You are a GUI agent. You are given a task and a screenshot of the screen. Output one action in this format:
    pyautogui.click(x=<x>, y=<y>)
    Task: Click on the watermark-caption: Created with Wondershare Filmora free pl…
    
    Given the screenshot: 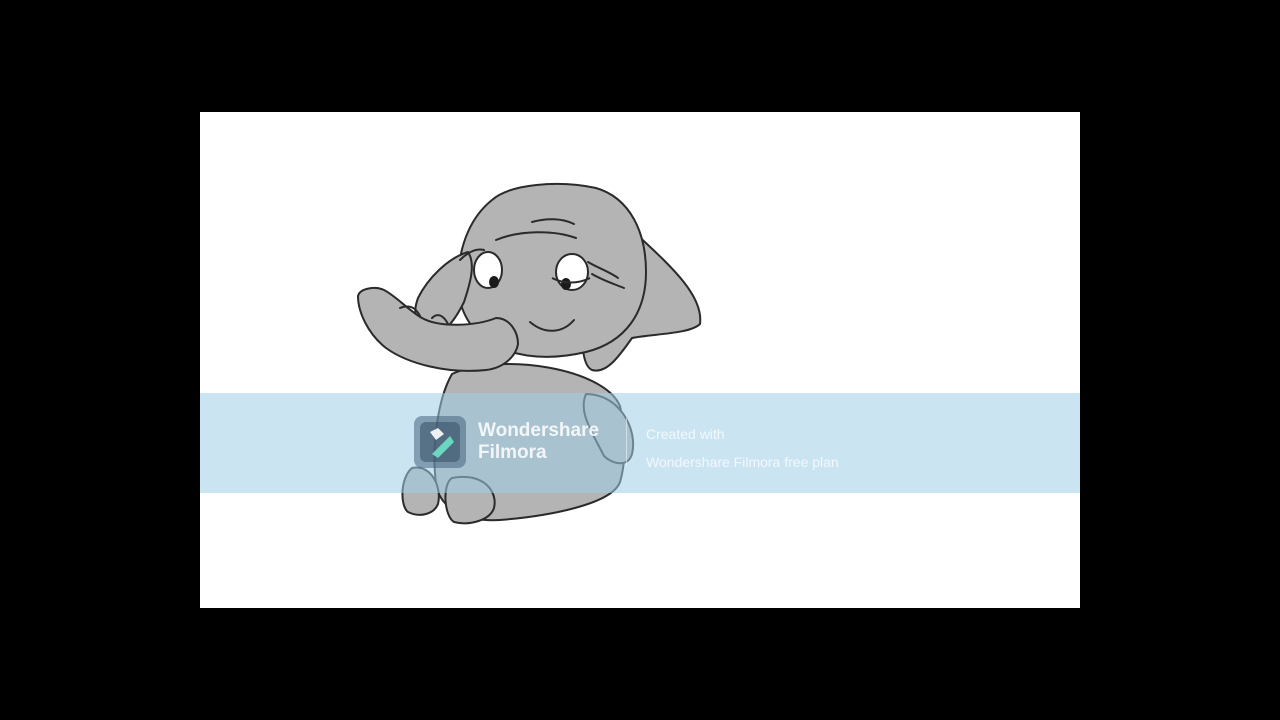 What is the action you would take?
    pyautogui.click(x=742, y=448)
    